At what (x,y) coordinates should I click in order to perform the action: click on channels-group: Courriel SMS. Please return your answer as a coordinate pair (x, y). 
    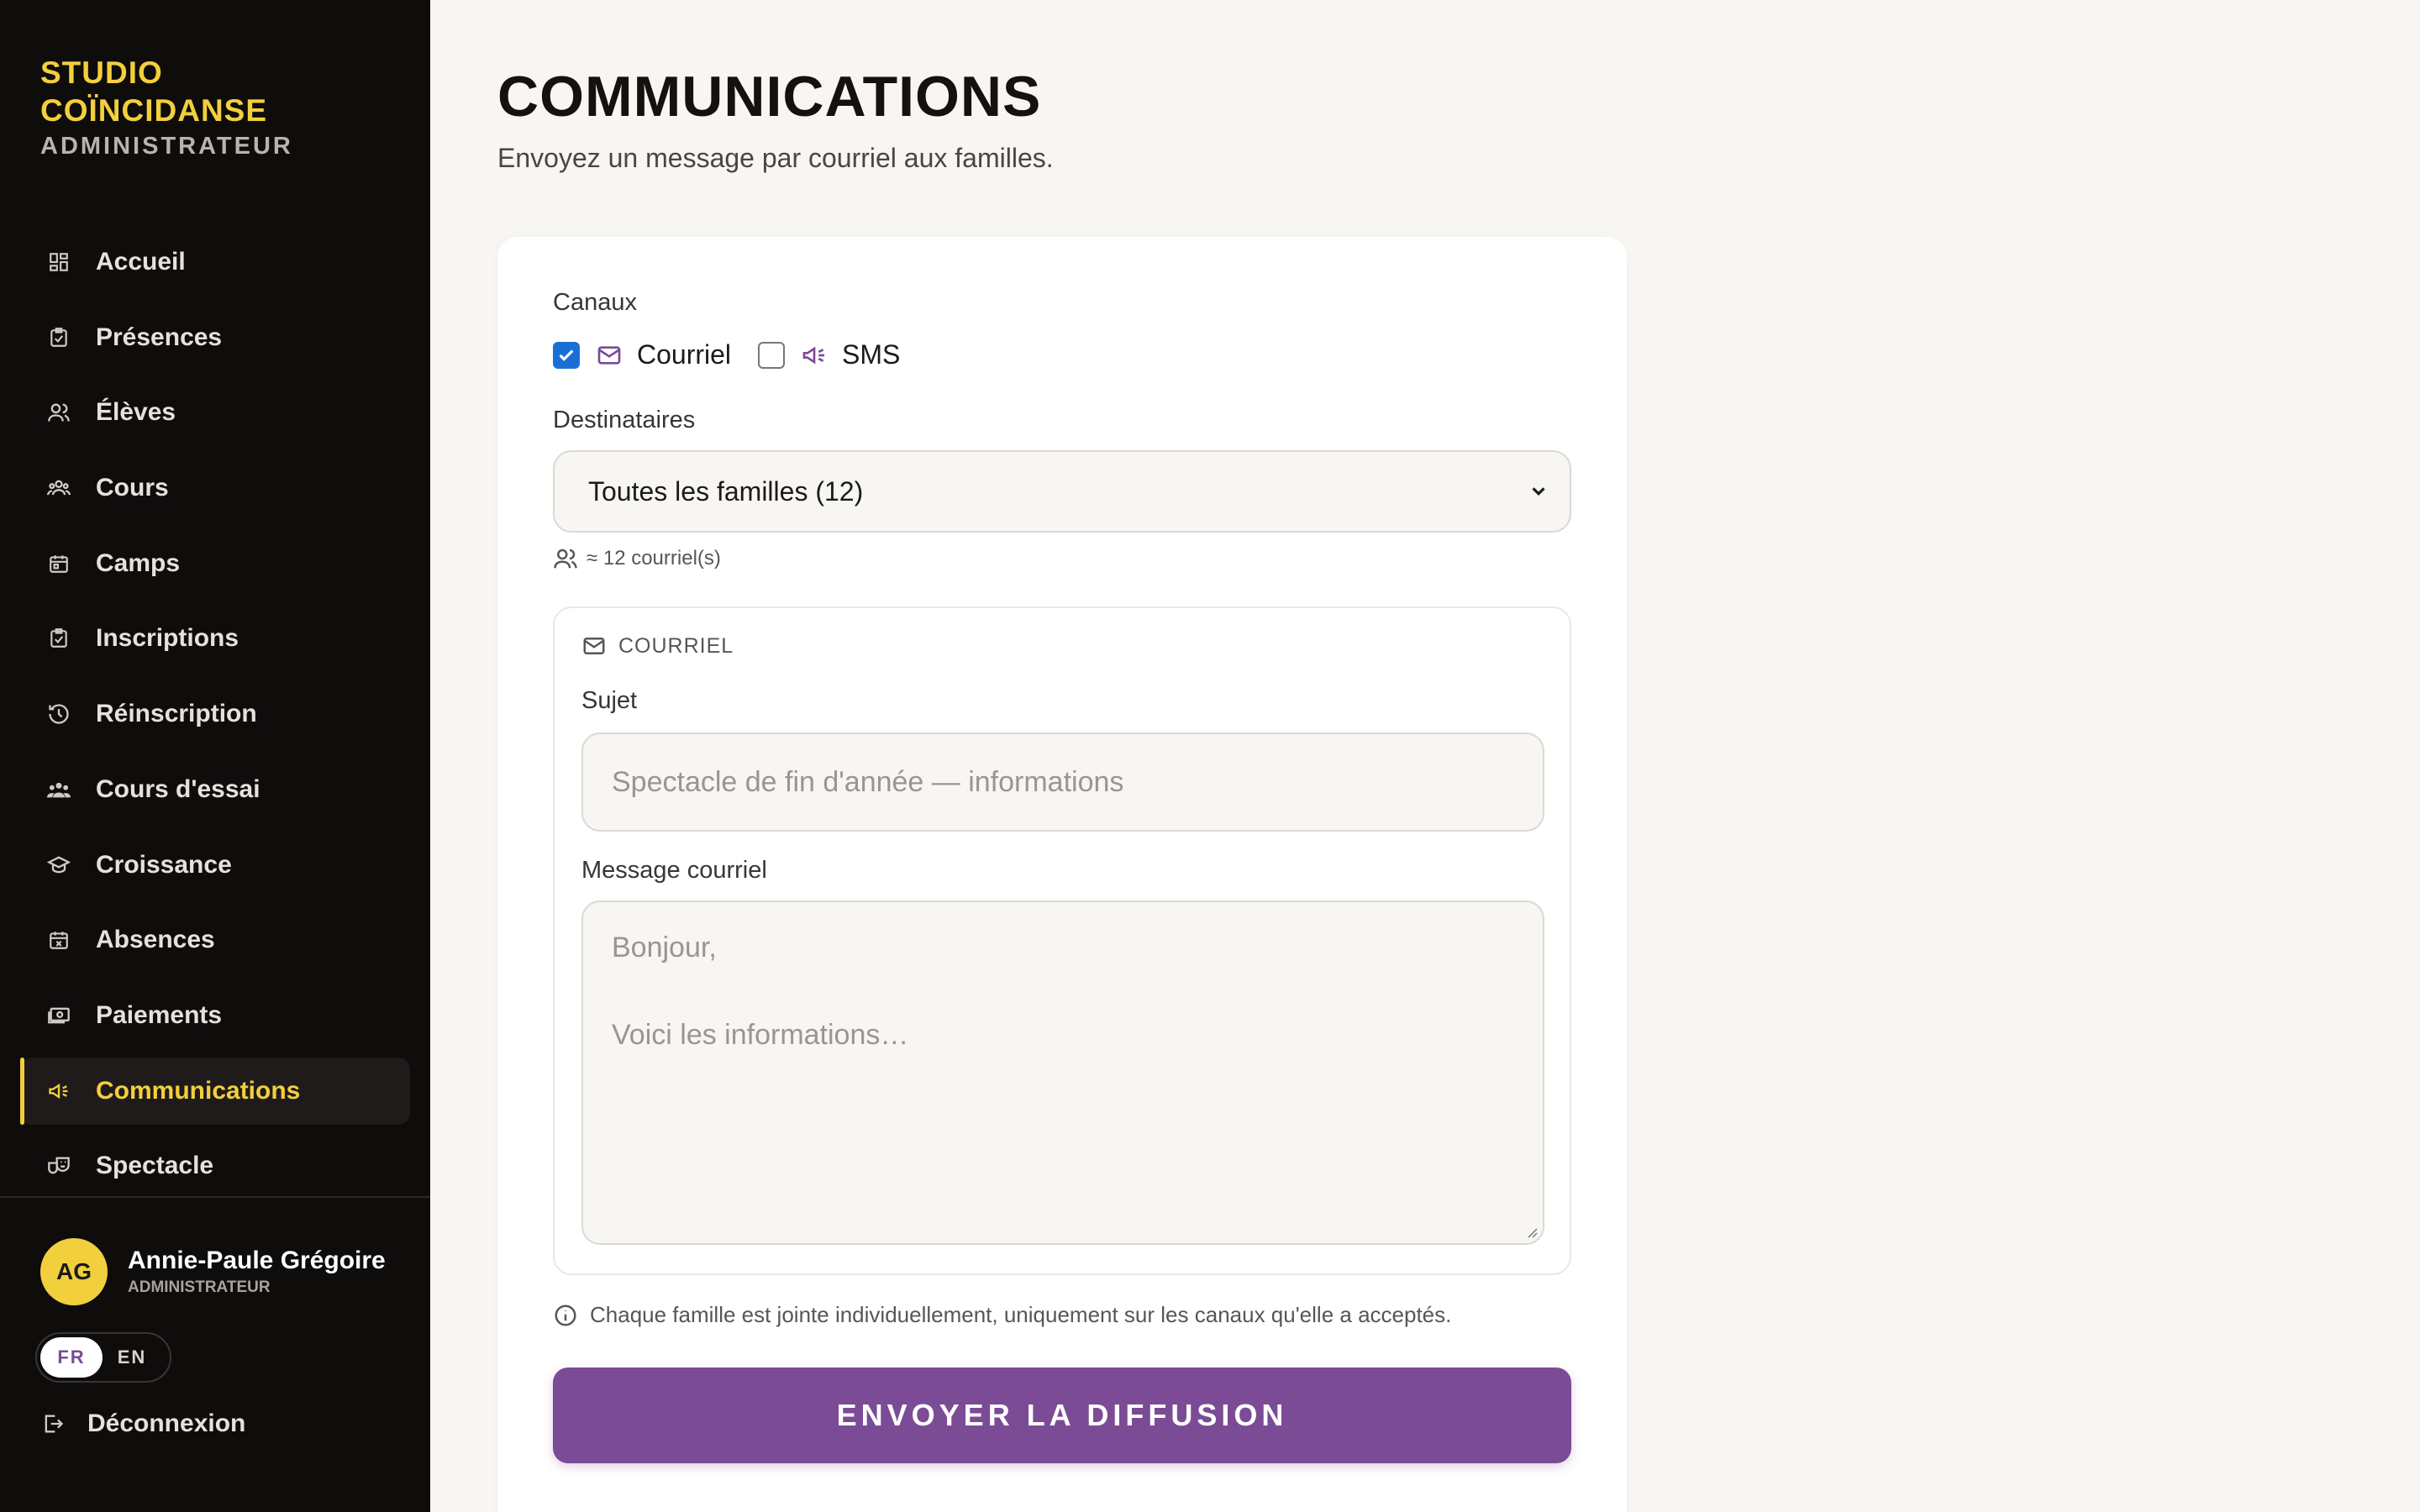
    Looking at the image, I should click on (726, 354).